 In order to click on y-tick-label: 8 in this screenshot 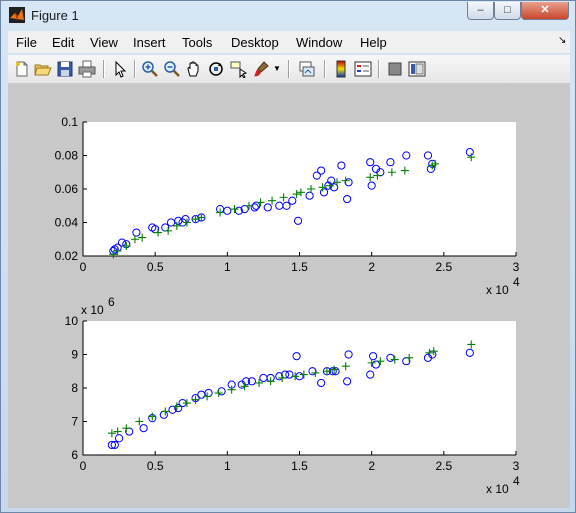, I will do `click(74, 388)`.